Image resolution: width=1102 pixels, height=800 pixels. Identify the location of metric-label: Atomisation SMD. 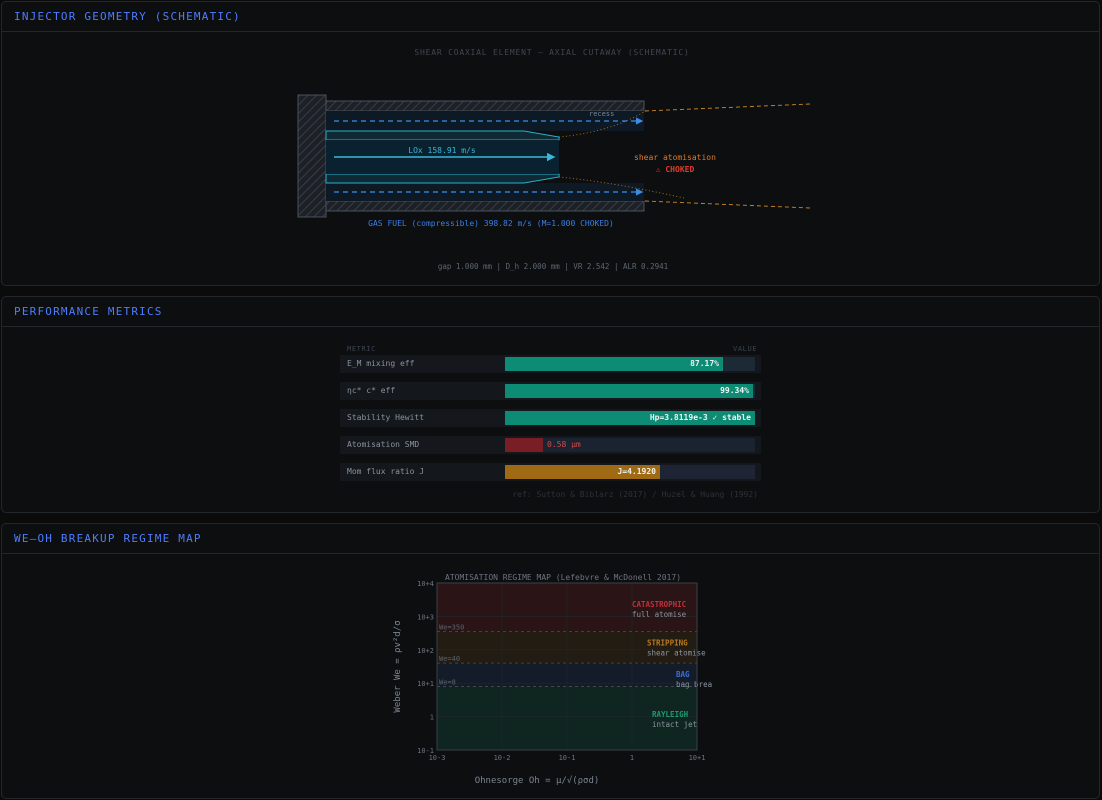
(383, 444).